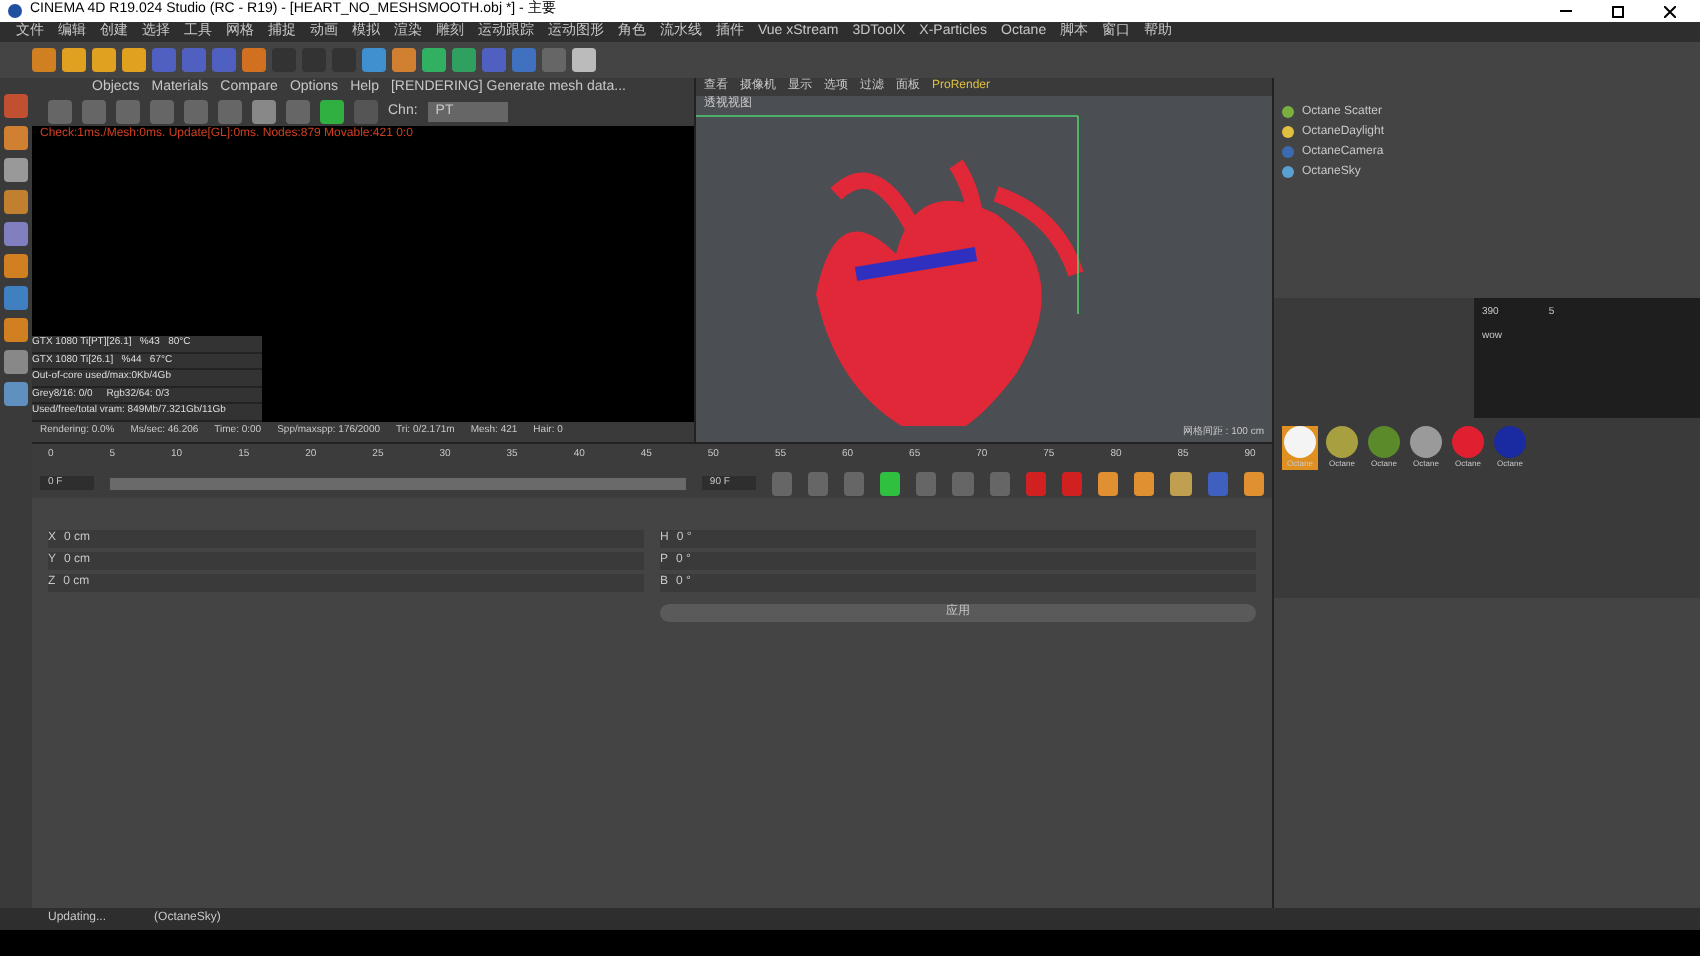 Image resolution: width=1700 pixels, height=956 pixels. Describe the element at coordinates (15, 11) in the screenshot. I see `app-icon` at that location.